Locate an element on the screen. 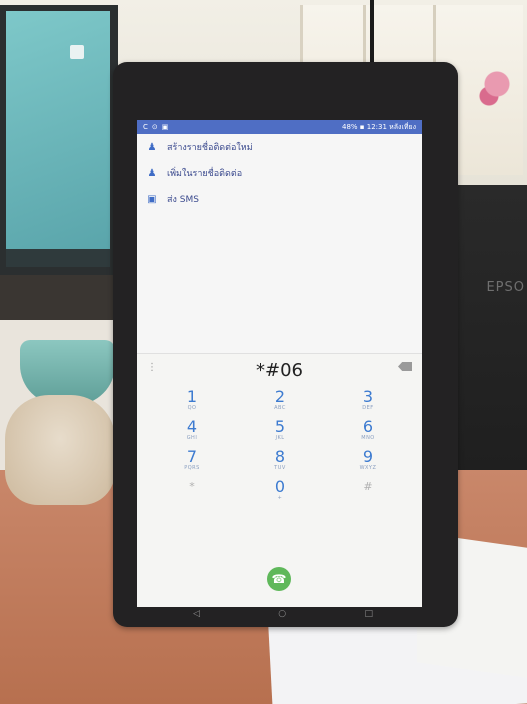  key-4: 4 GHI is located at coordinates (192, 434).